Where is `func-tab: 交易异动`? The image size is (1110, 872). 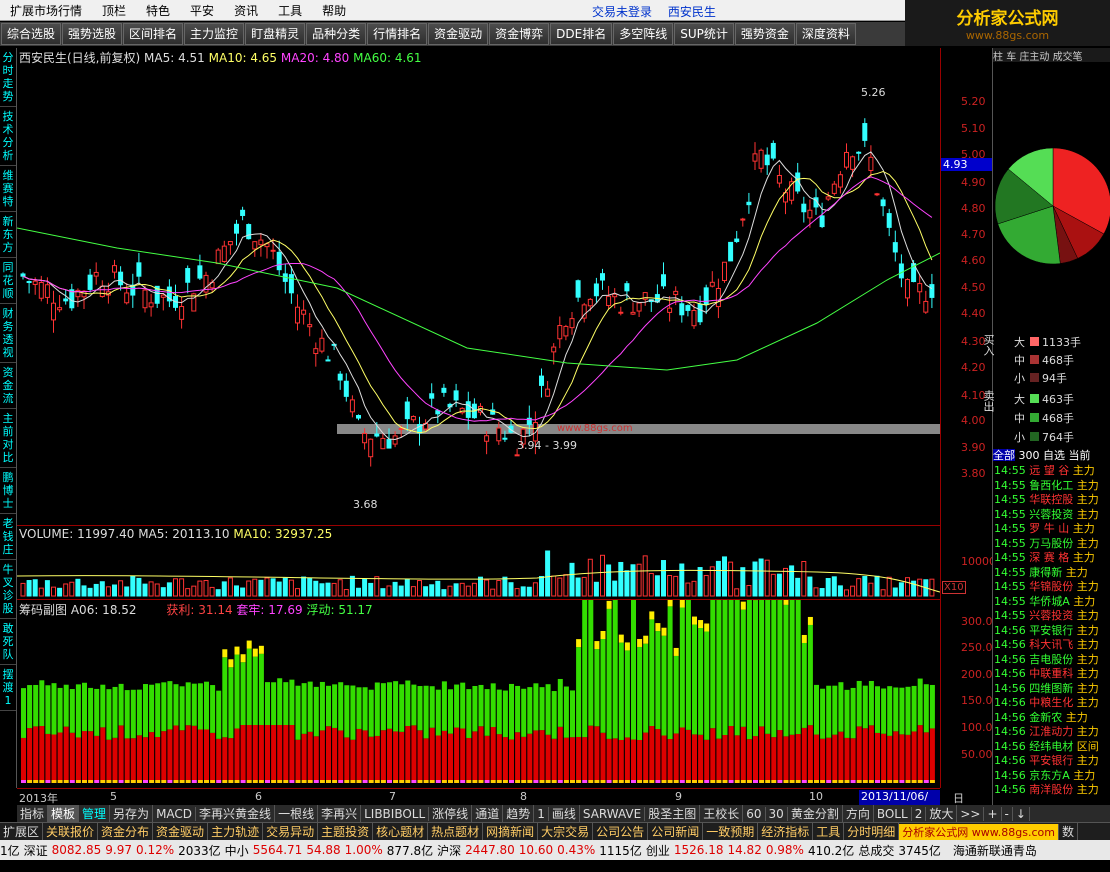
func-tab: 交易异动 is located at coordinates (291, 831).